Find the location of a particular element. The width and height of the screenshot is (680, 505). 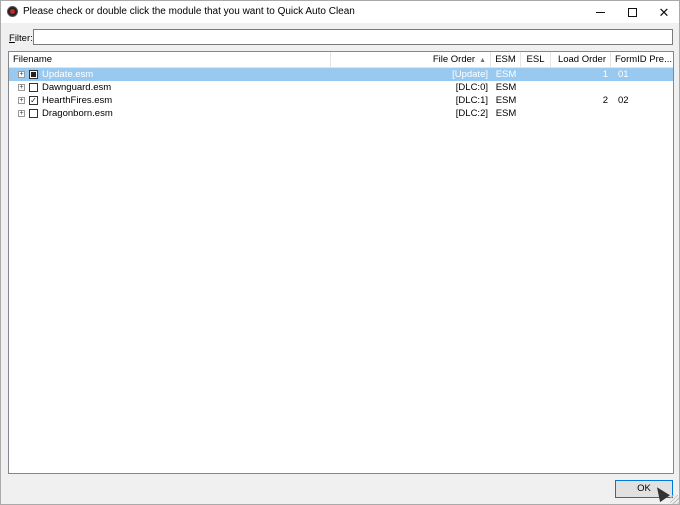

cell-file-order: [DLC:1] is located at coordinates (471, 100).